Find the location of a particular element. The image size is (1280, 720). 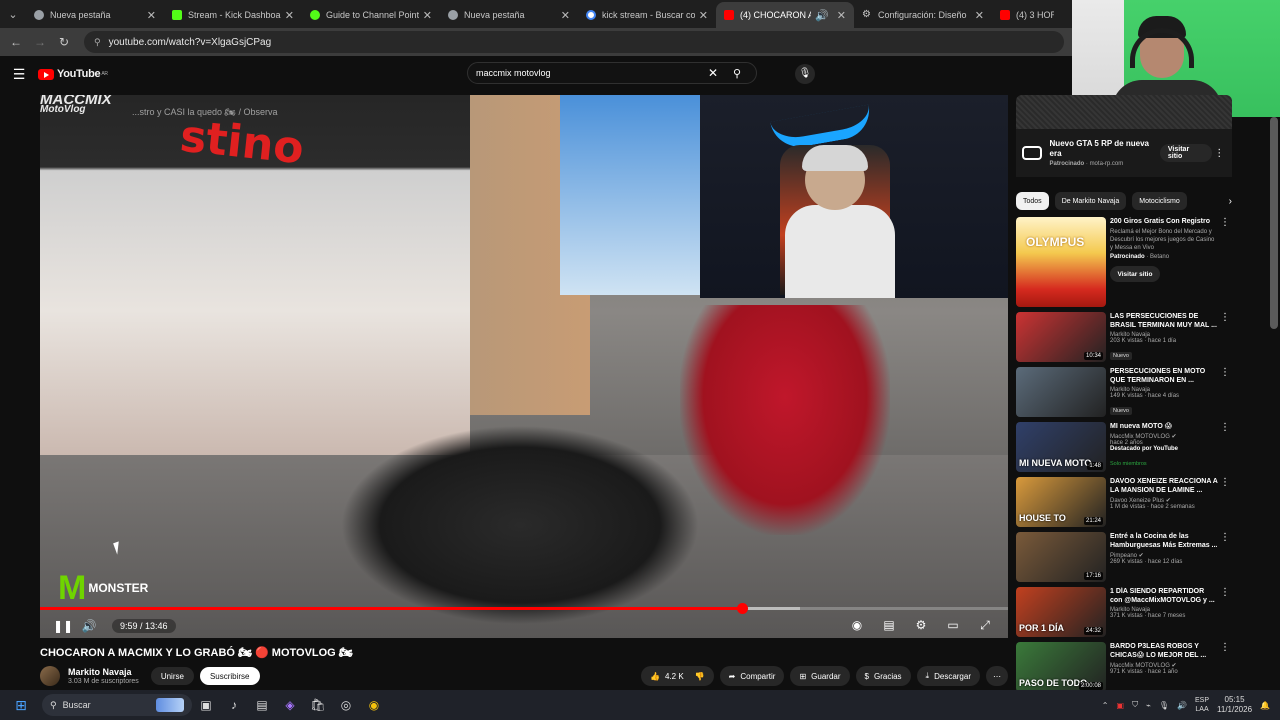

save-button: ⊞ Guardar is located at coordinates (820, 676).